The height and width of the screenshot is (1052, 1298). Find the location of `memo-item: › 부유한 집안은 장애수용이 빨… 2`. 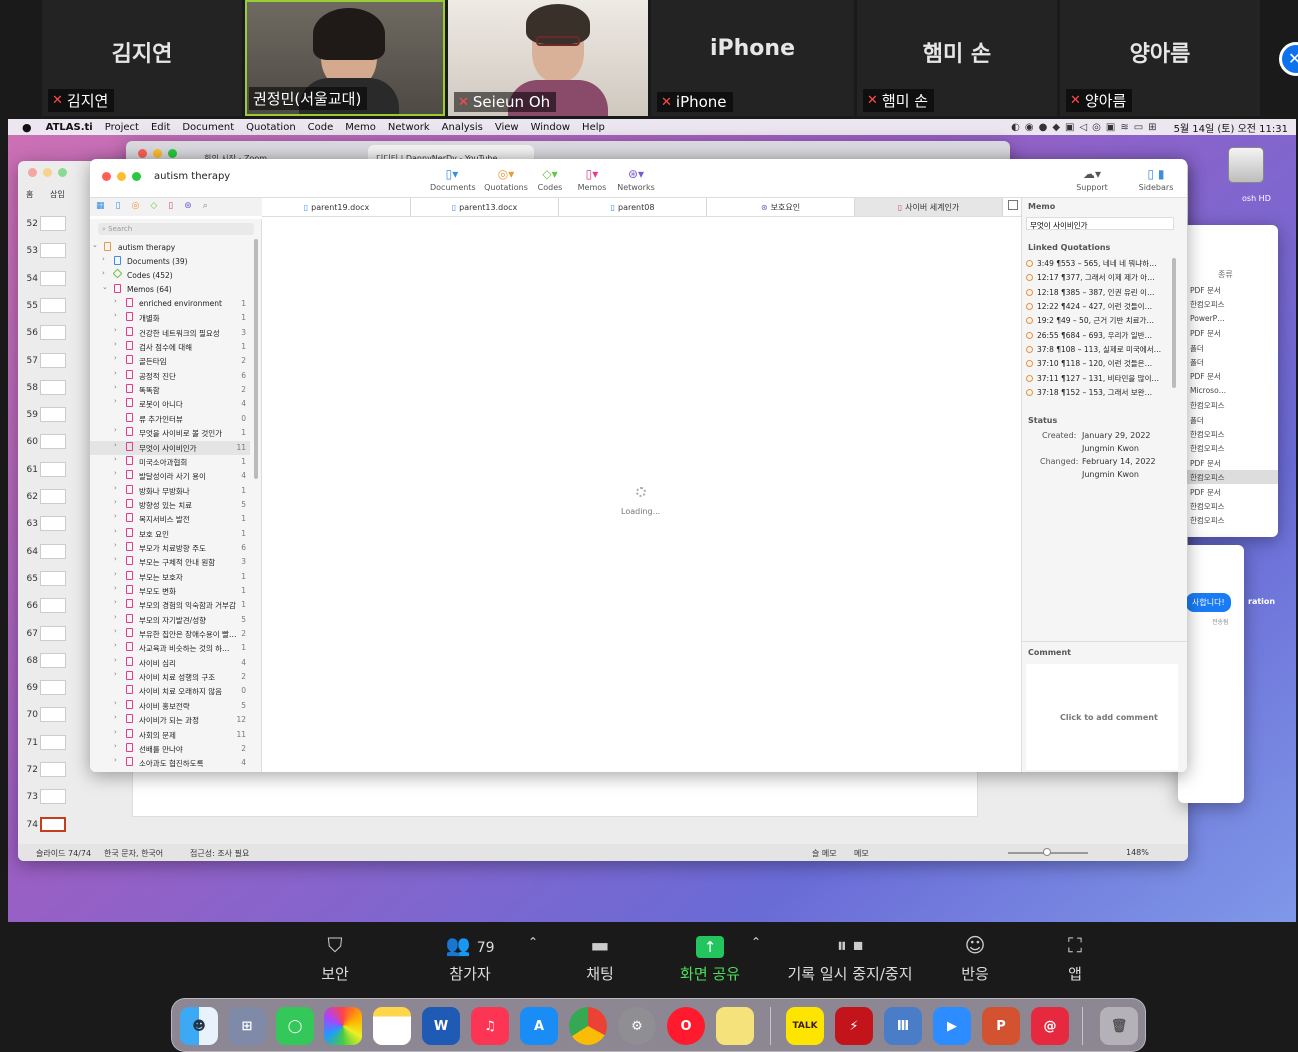

memo-item: › 부유한 집안은 장애수용이 빨… 2 is located at coordinates (170, 634).